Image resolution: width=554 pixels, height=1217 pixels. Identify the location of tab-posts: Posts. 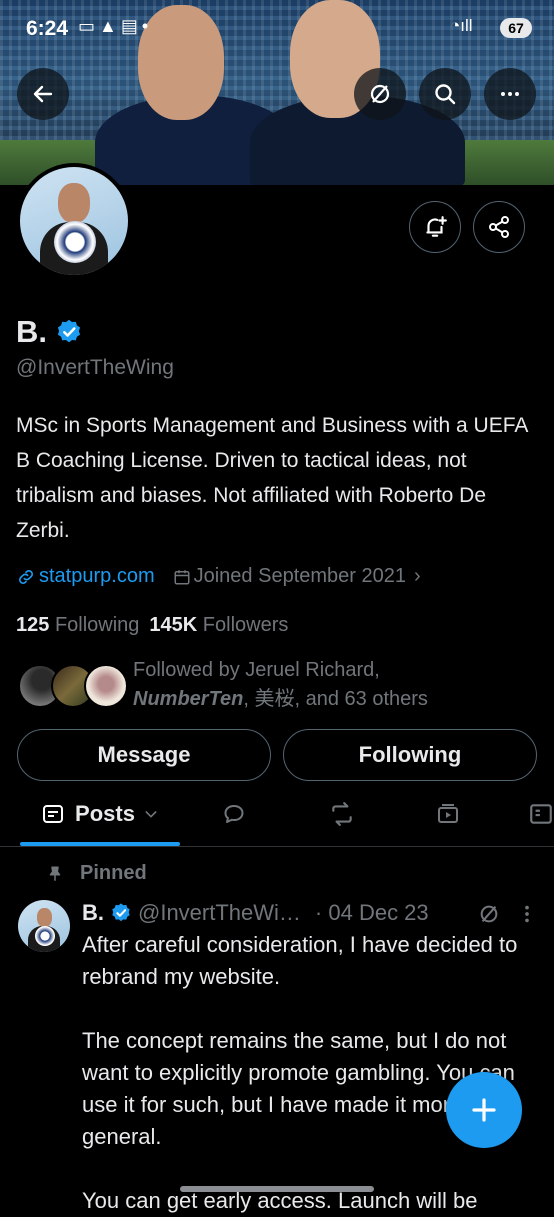
(100, 814).